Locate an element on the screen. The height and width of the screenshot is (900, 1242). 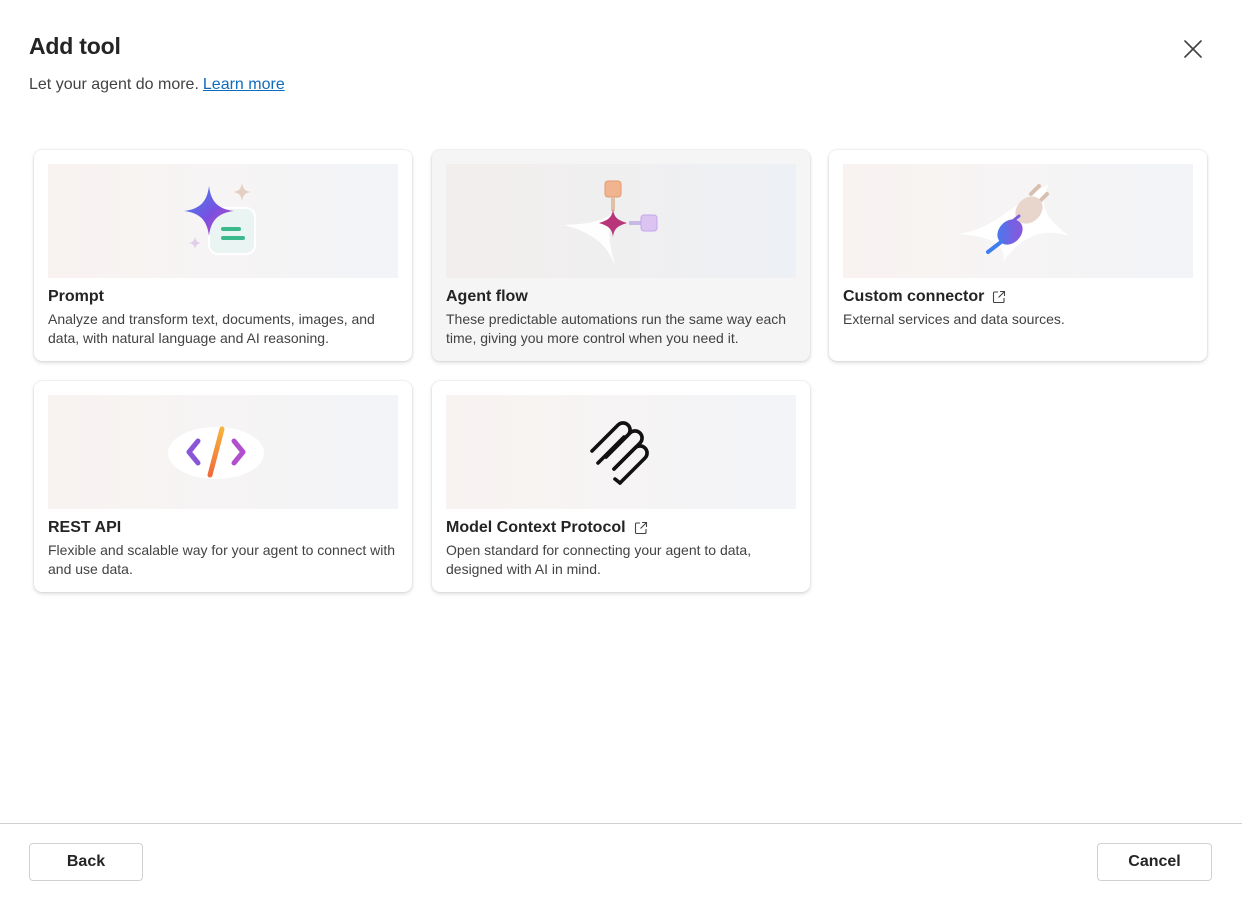
card-title-text: Agent flow is located at coordinates (487, 296).